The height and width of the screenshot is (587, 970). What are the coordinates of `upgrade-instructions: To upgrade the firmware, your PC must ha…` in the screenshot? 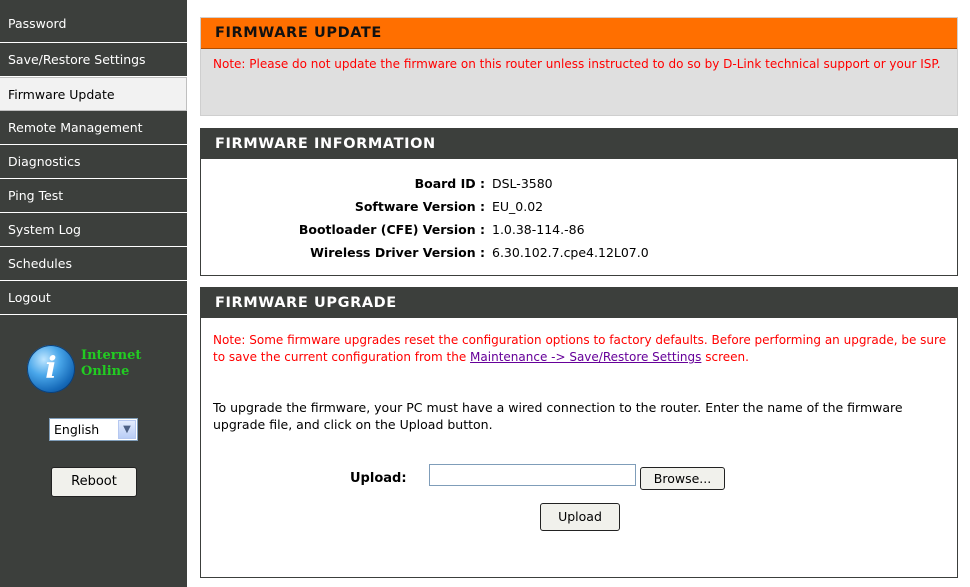 It's located at (558, 416).